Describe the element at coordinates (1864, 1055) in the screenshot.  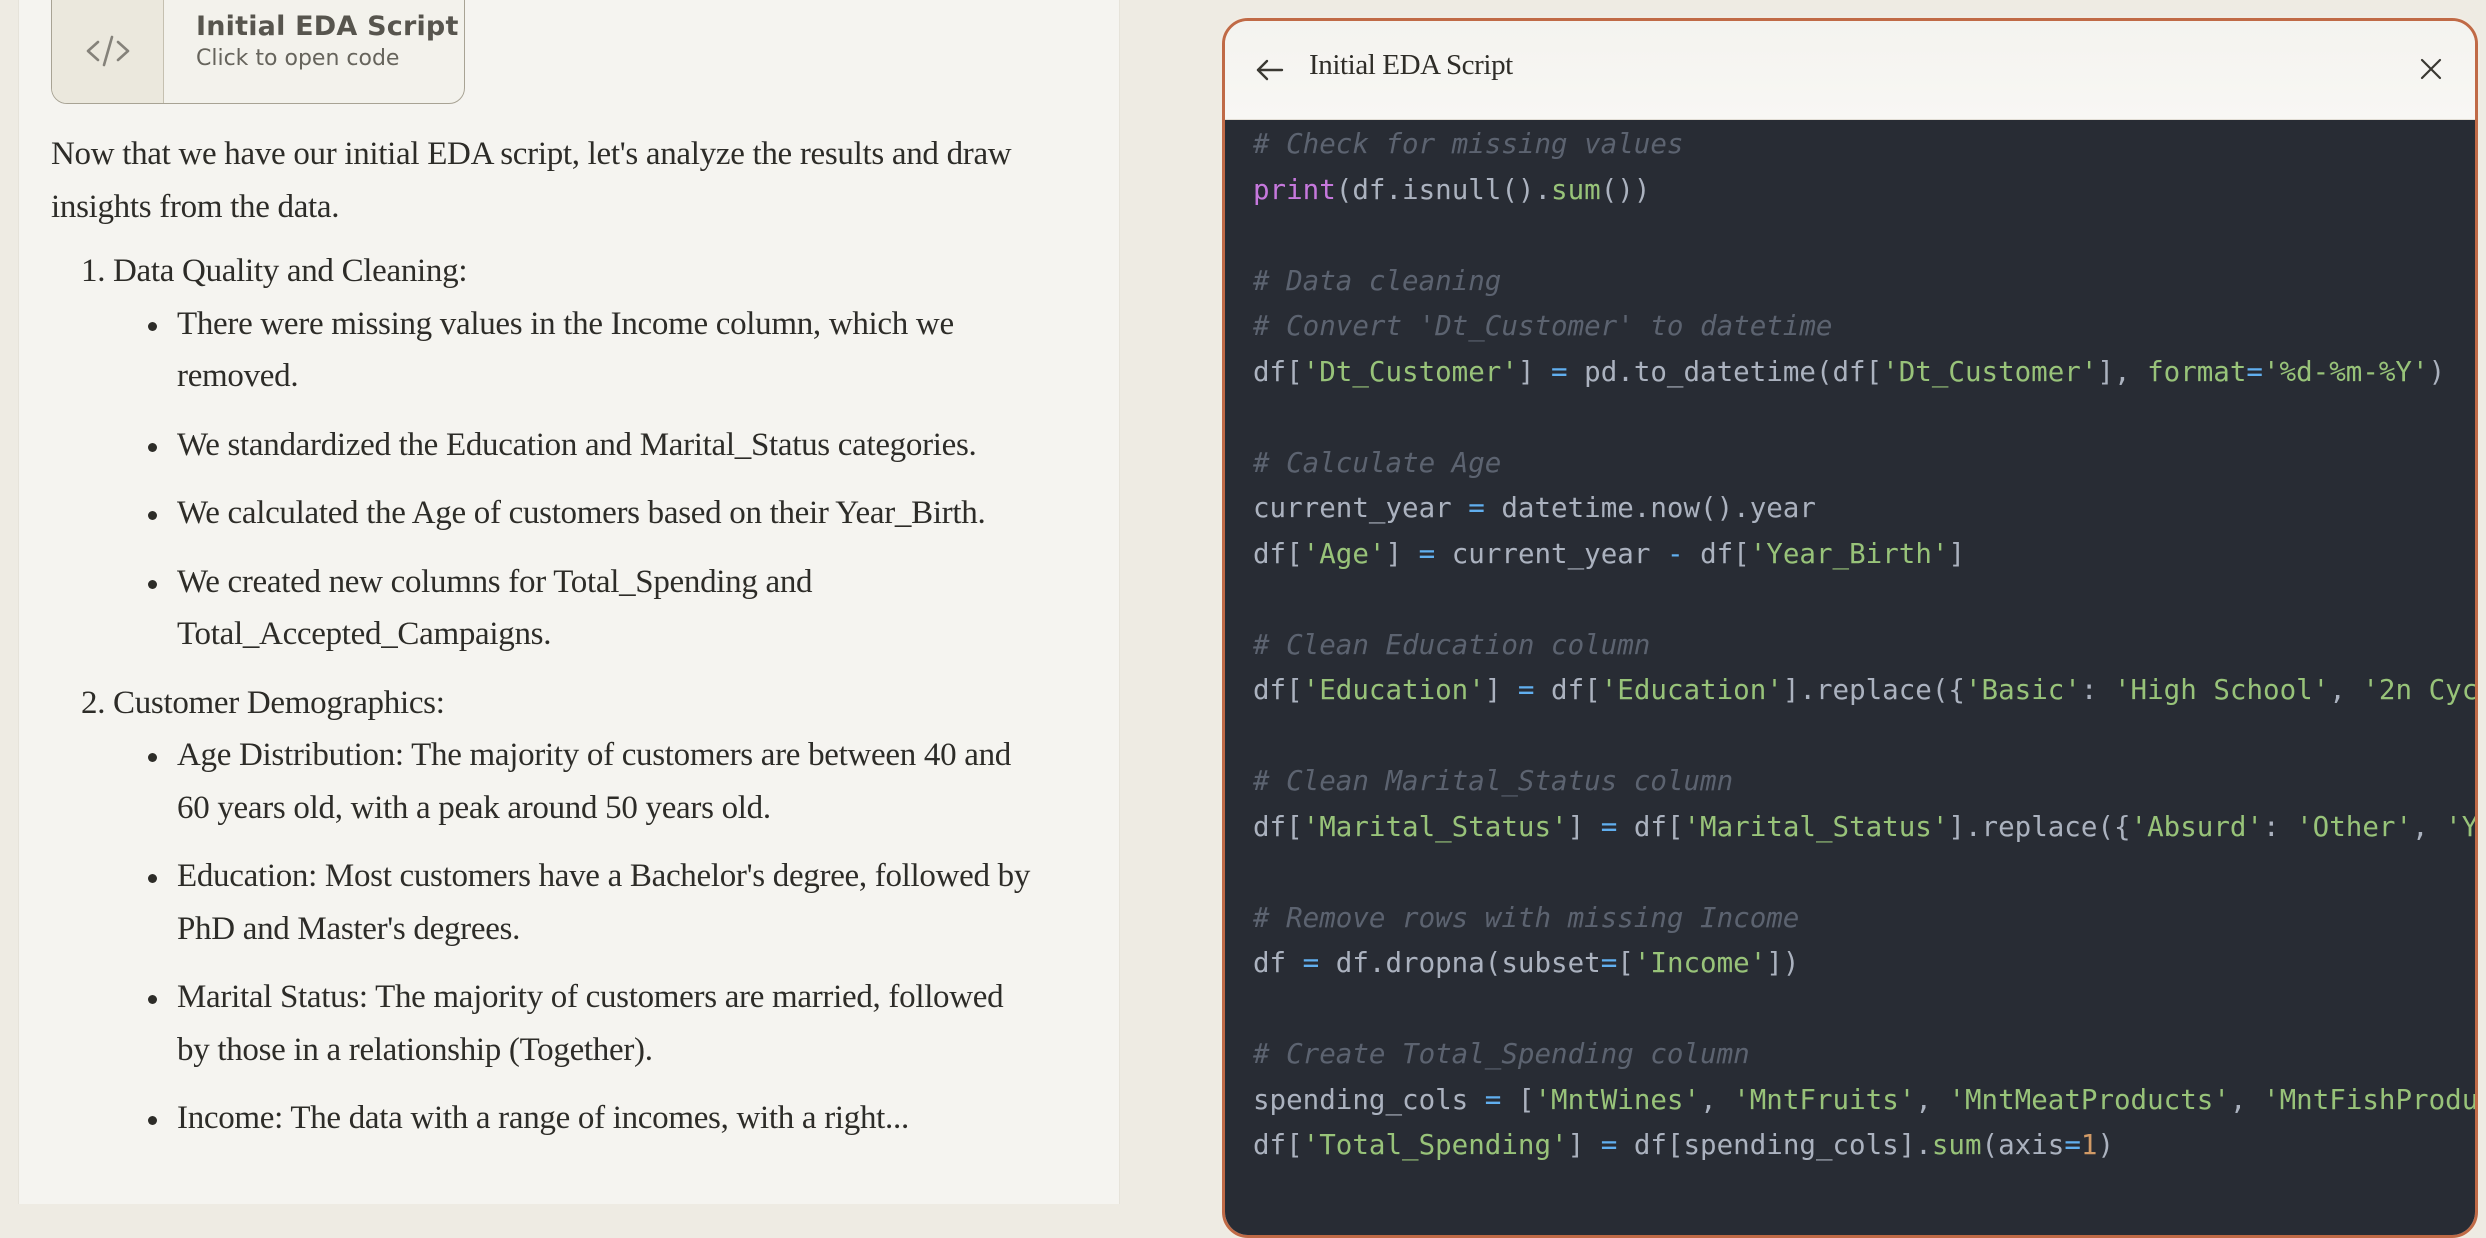
I see `code-line: # Create Total_Spending column` at that location.